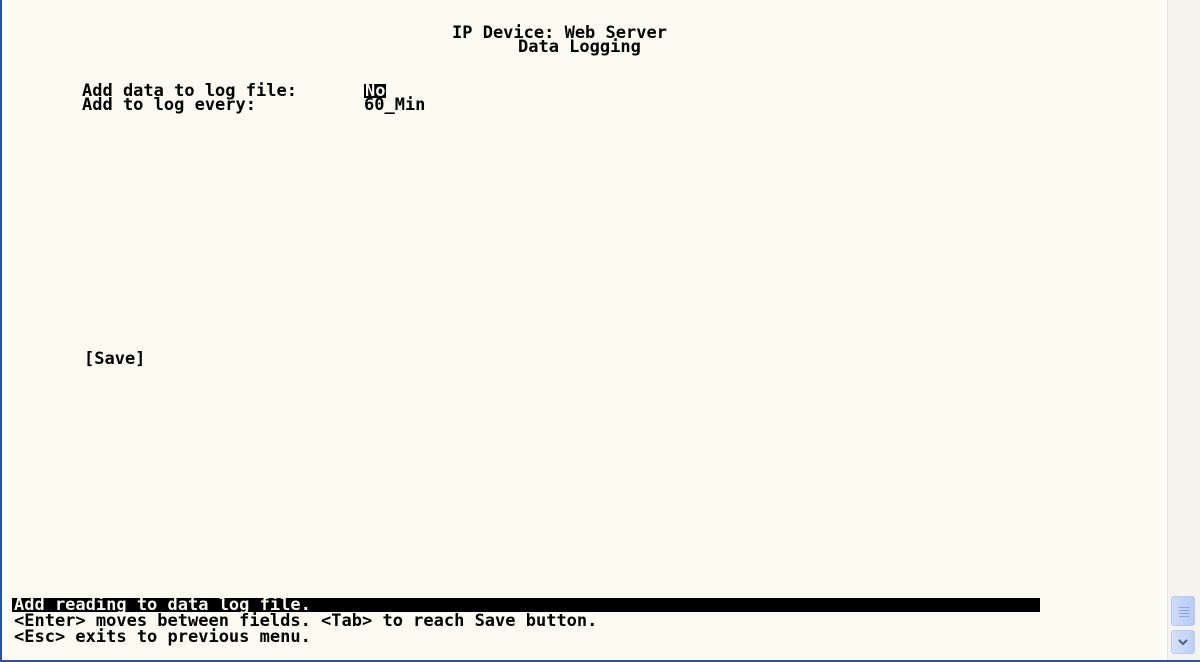  Describe the element at coordinates (394, 105) in the screenshot. I see `log-interval-field: 60_Min` at that location.